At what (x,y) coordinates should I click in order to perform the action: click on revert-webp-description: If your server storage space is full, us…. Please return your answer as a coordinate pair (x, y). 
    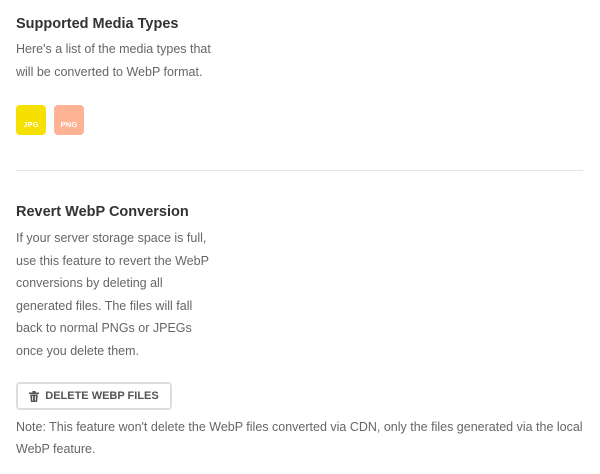
    Looking at the image, I should click on (112, 294).